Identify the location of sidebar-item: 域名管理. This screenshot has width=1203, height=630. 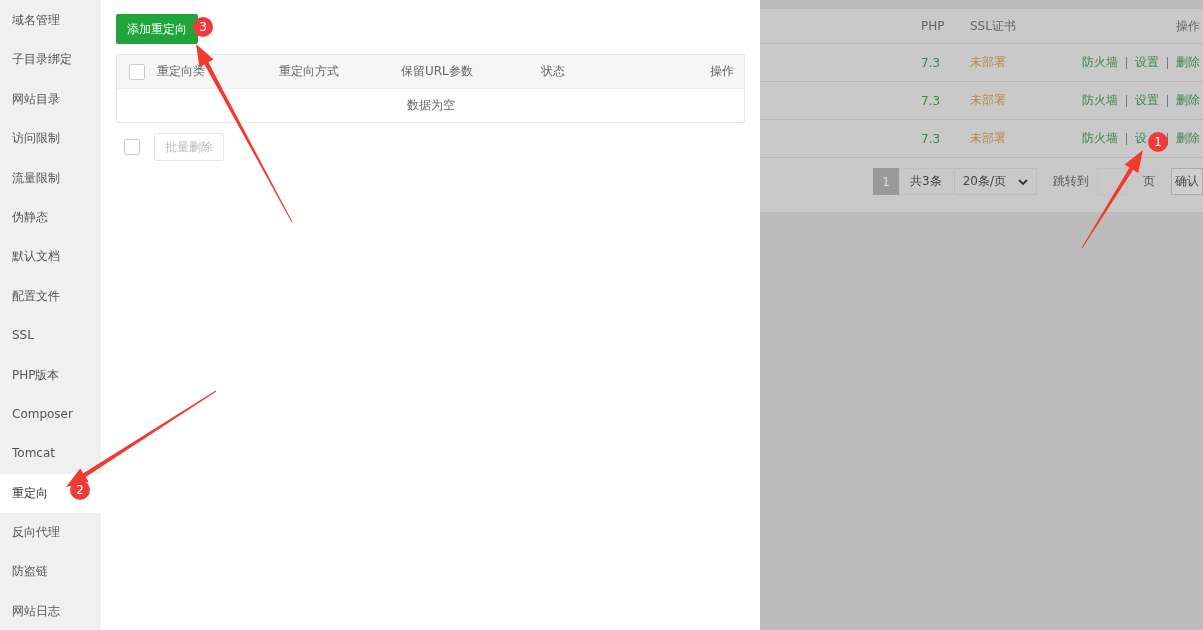
(50, 21).